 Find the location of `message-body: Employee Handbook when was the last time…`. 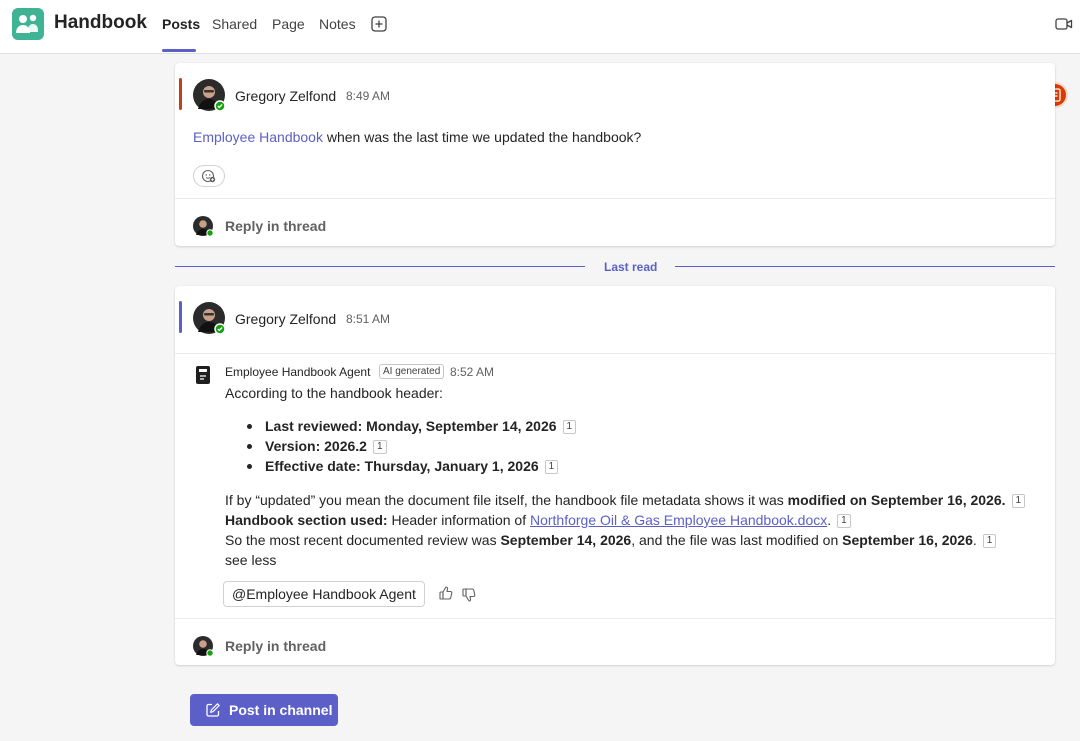

message-body: Employee Handbook when was the last time… is located at coordinates (417, 137).